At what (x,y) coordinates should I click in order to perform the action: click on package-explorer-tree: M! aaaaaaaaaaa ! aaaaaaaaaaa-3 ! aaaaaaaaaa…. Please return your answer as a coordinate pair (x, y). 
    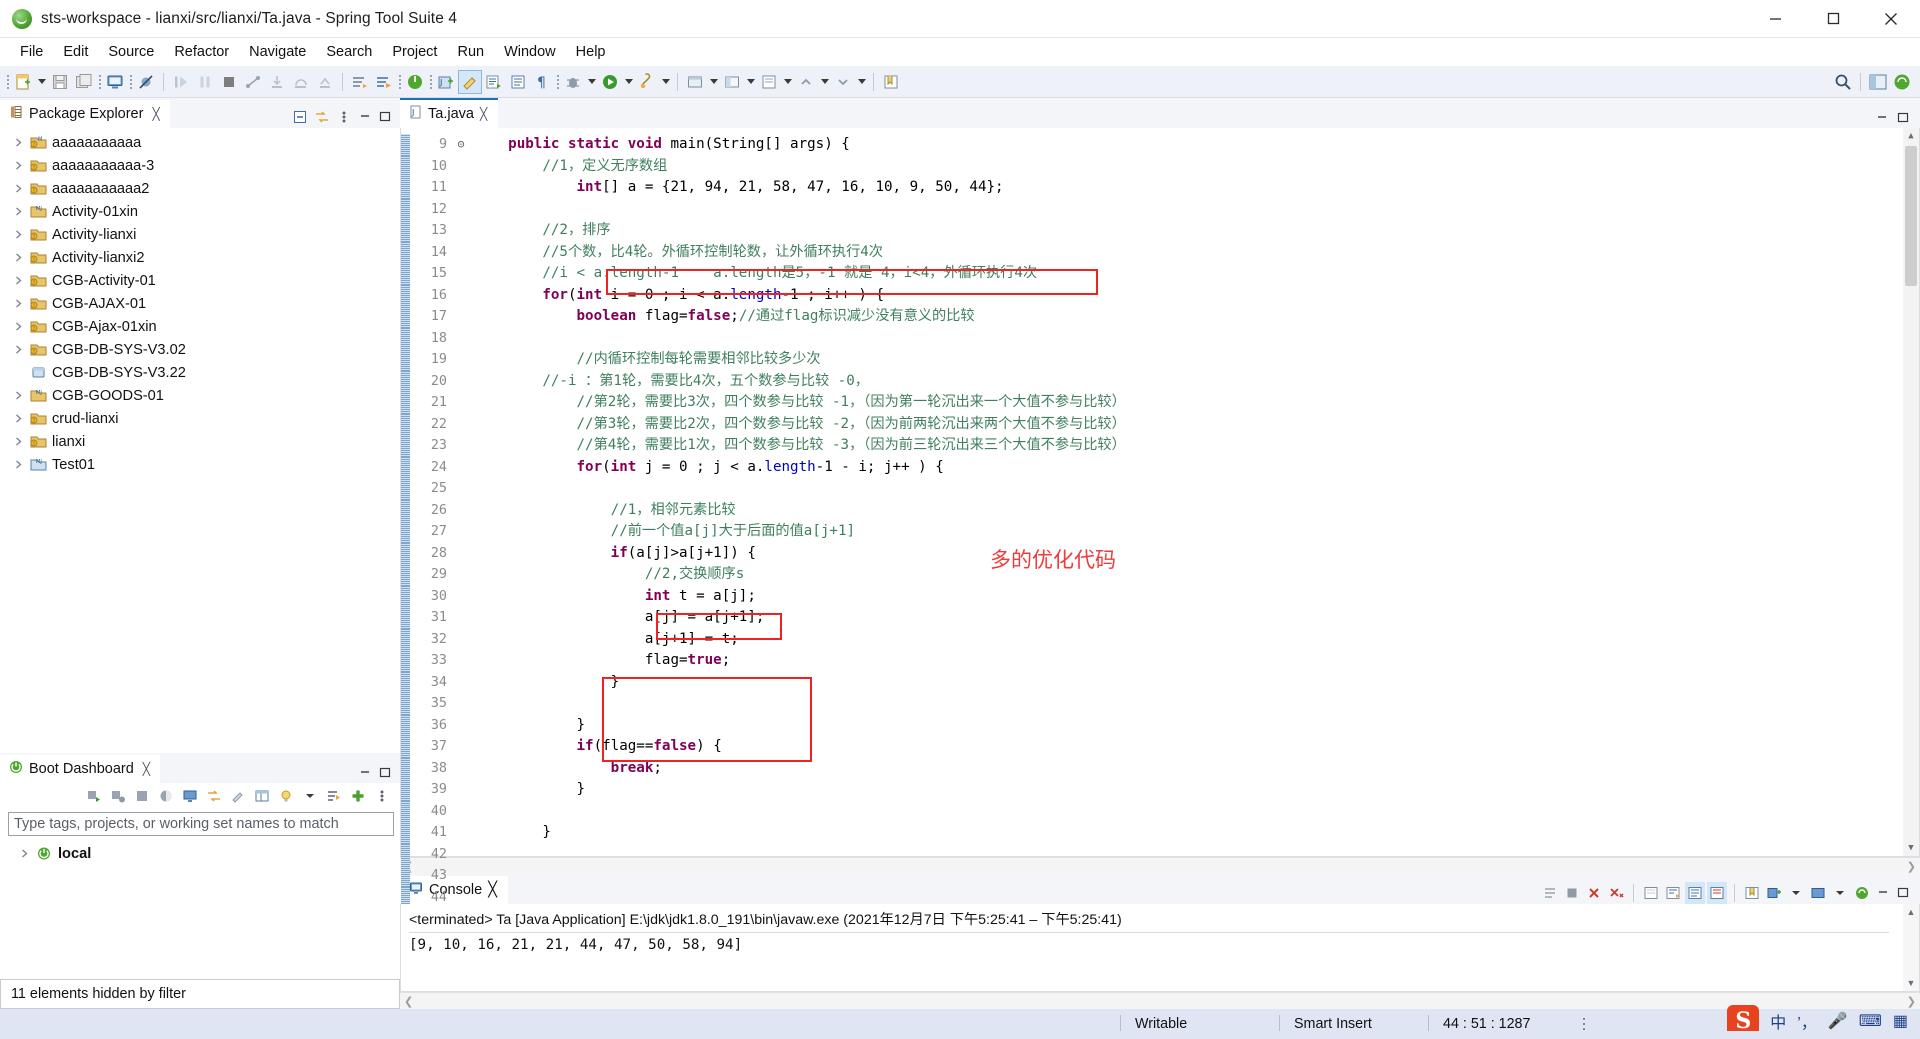
    Looking at the image, I should click on (200, 440).